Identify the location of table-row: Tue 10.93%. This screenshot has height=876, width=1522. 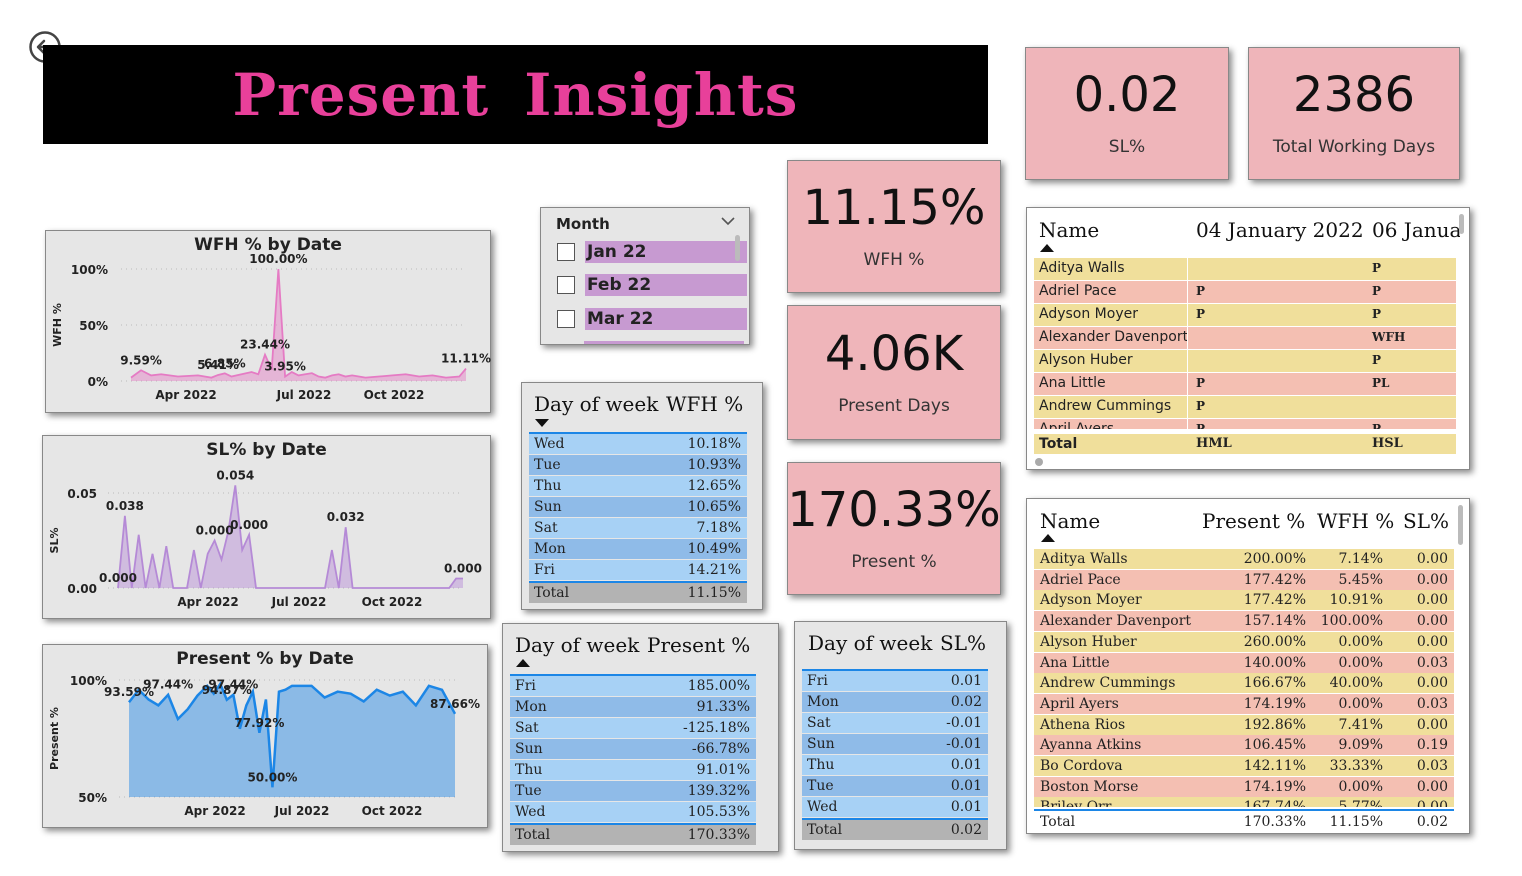
(638, 465).